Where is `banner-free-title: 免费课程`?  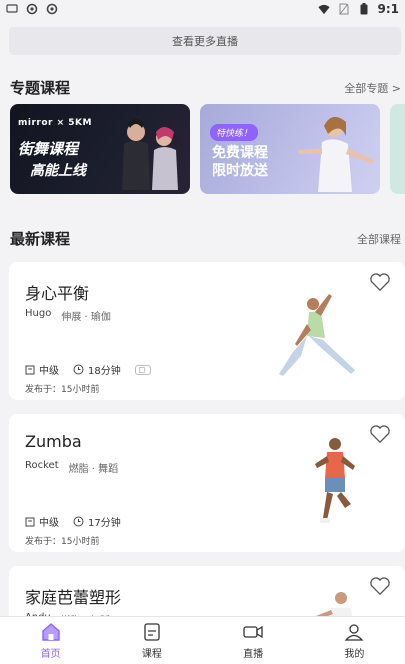
banner-free-title: 免费课程 is located at coordinates (240, 153).